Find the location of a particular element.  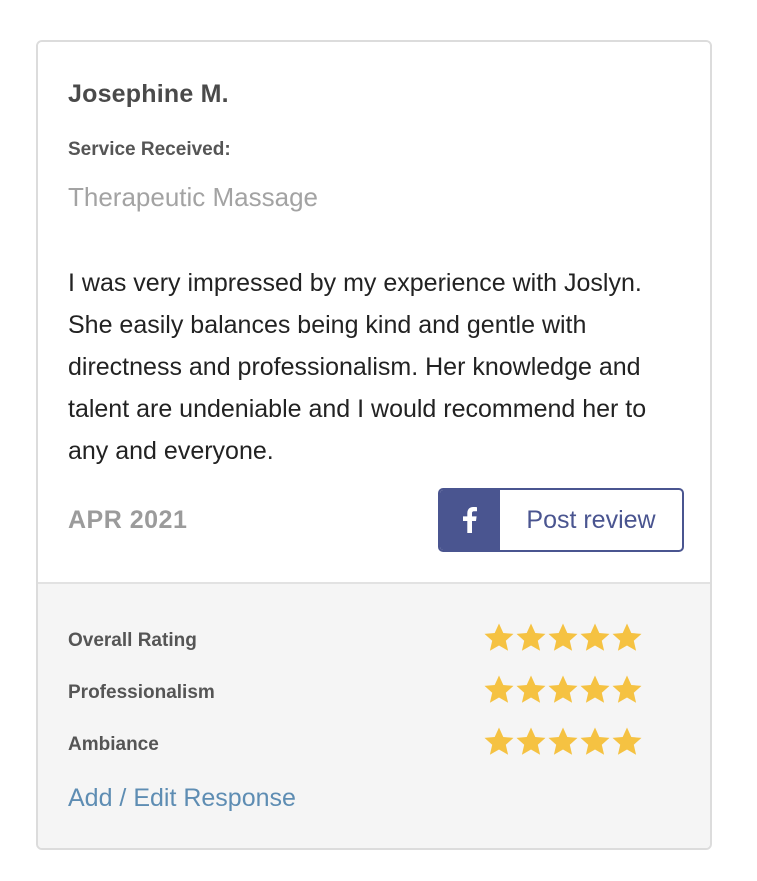

service-label: Service Received: is located at coordinates (149, 149).